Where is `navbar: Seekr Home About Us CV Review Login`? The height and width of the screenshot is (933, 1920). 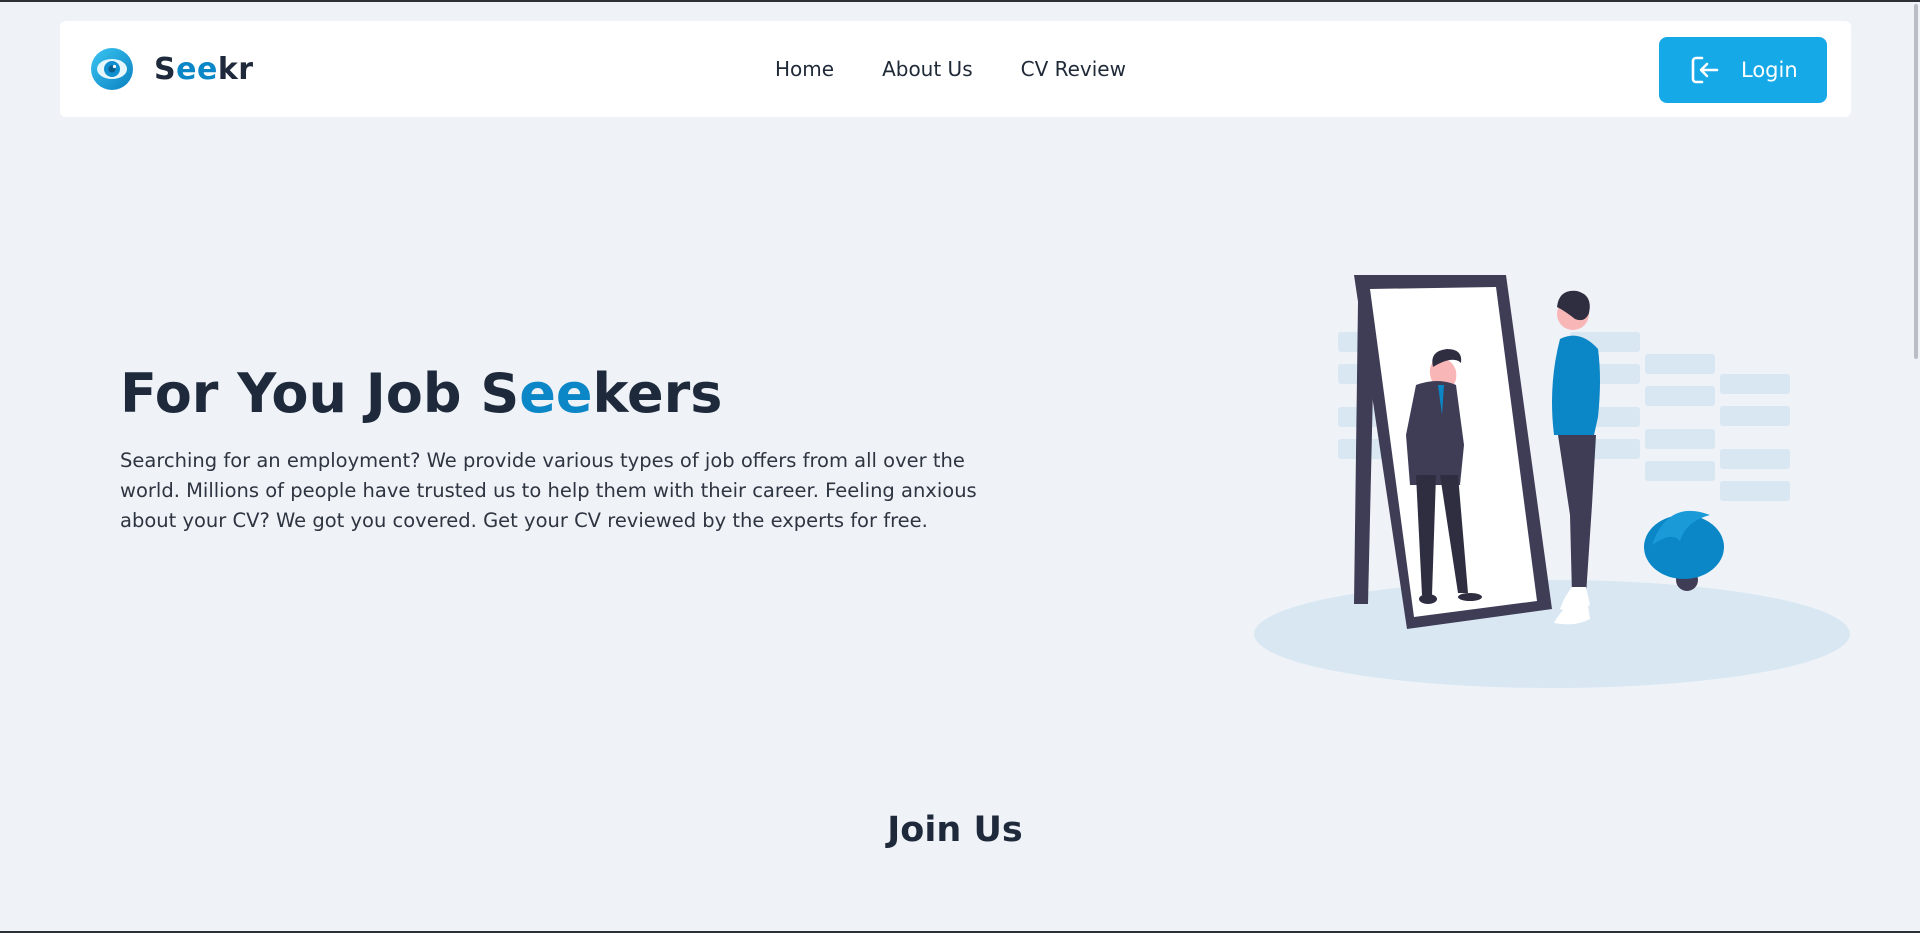
navbar: Seekr Home About Us CV Review Login is located at coordinates (955, 69).